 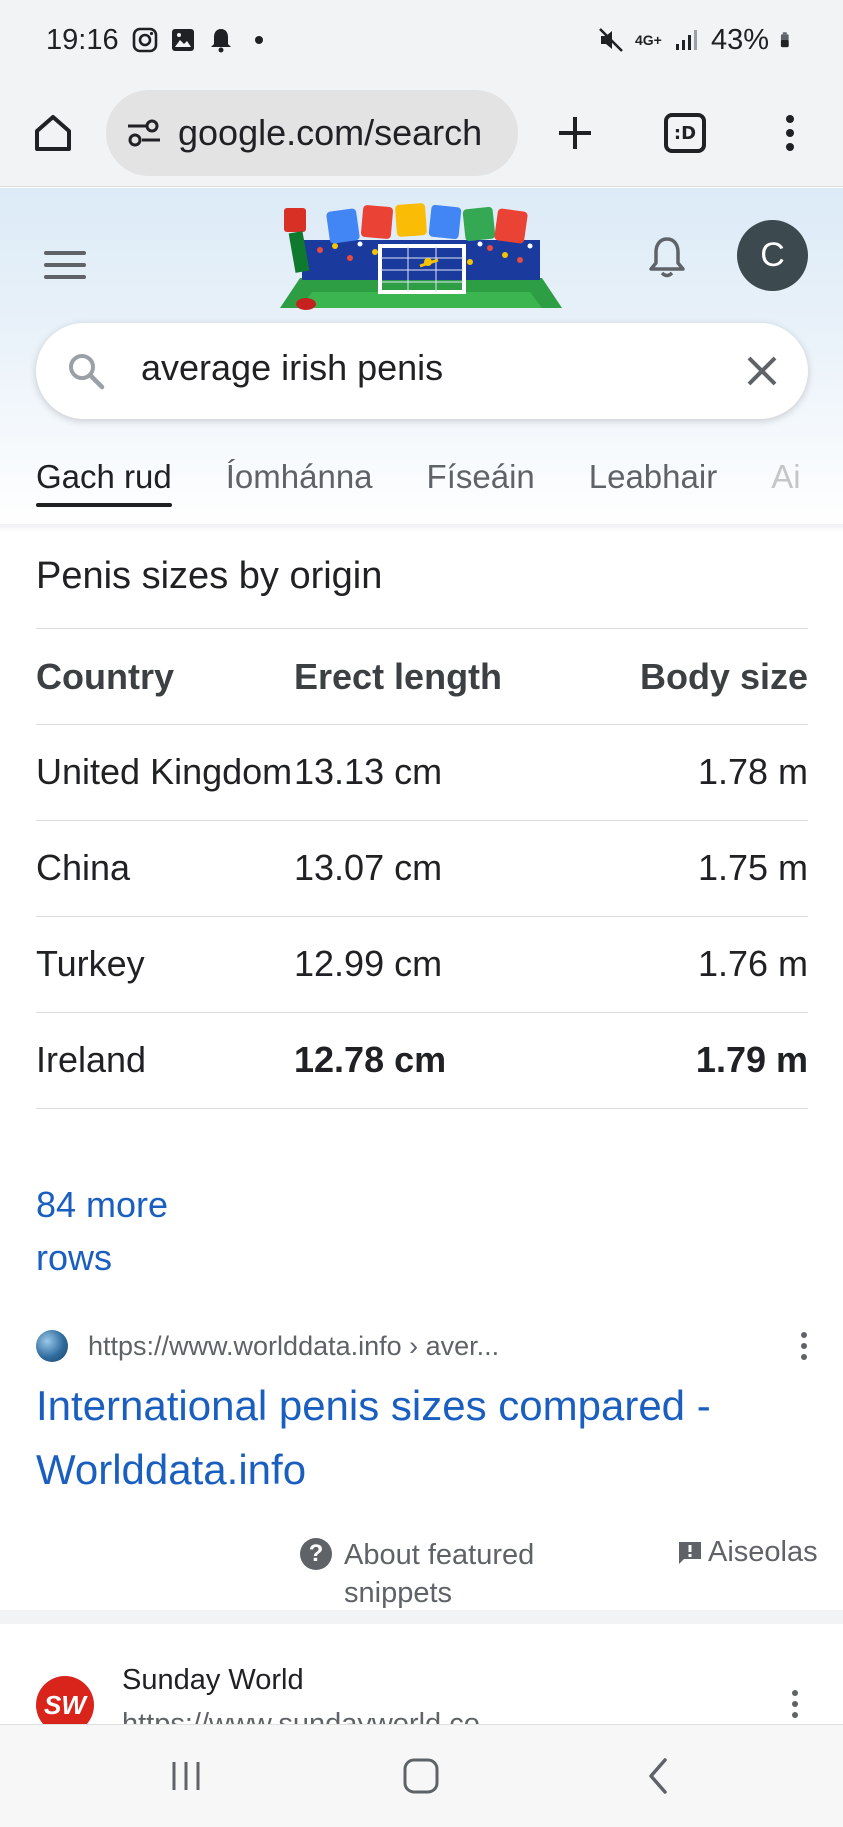 What do you see at coordinates (398, 676) in the screenshot?
I see `header-erect-length: Erect length` at bounding box center [398, 676].